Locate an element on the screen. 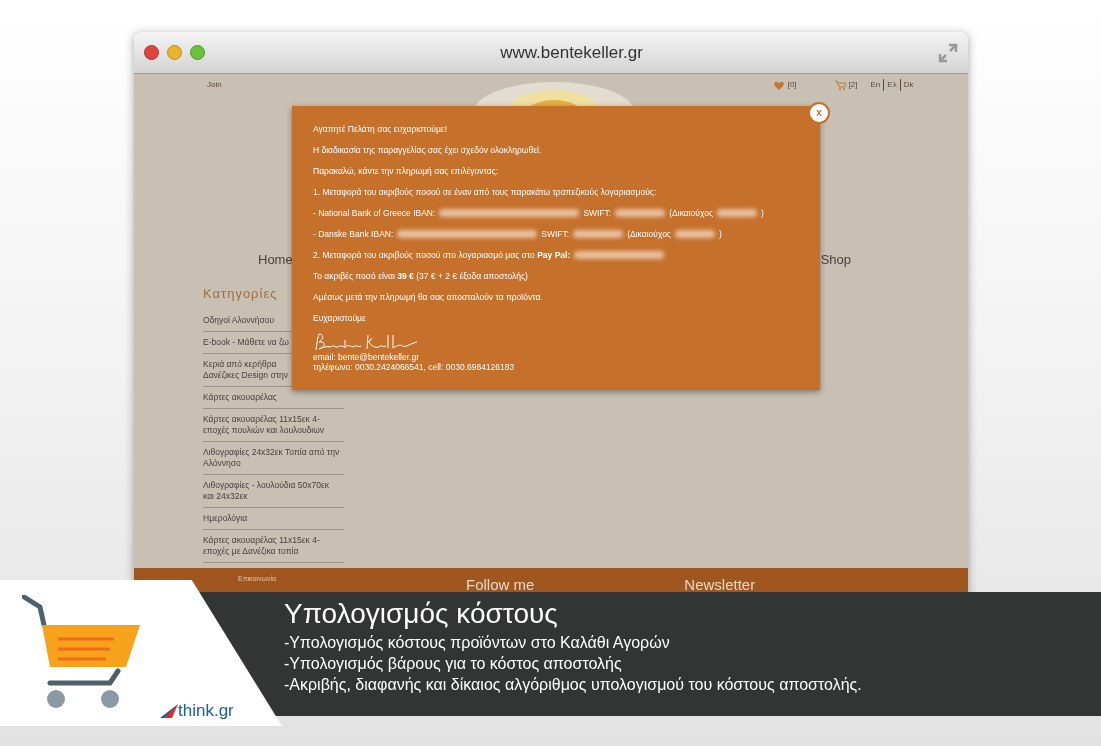 This screenshot has height=746, width=1101. cart-icon is located at coordinates (840, 85).